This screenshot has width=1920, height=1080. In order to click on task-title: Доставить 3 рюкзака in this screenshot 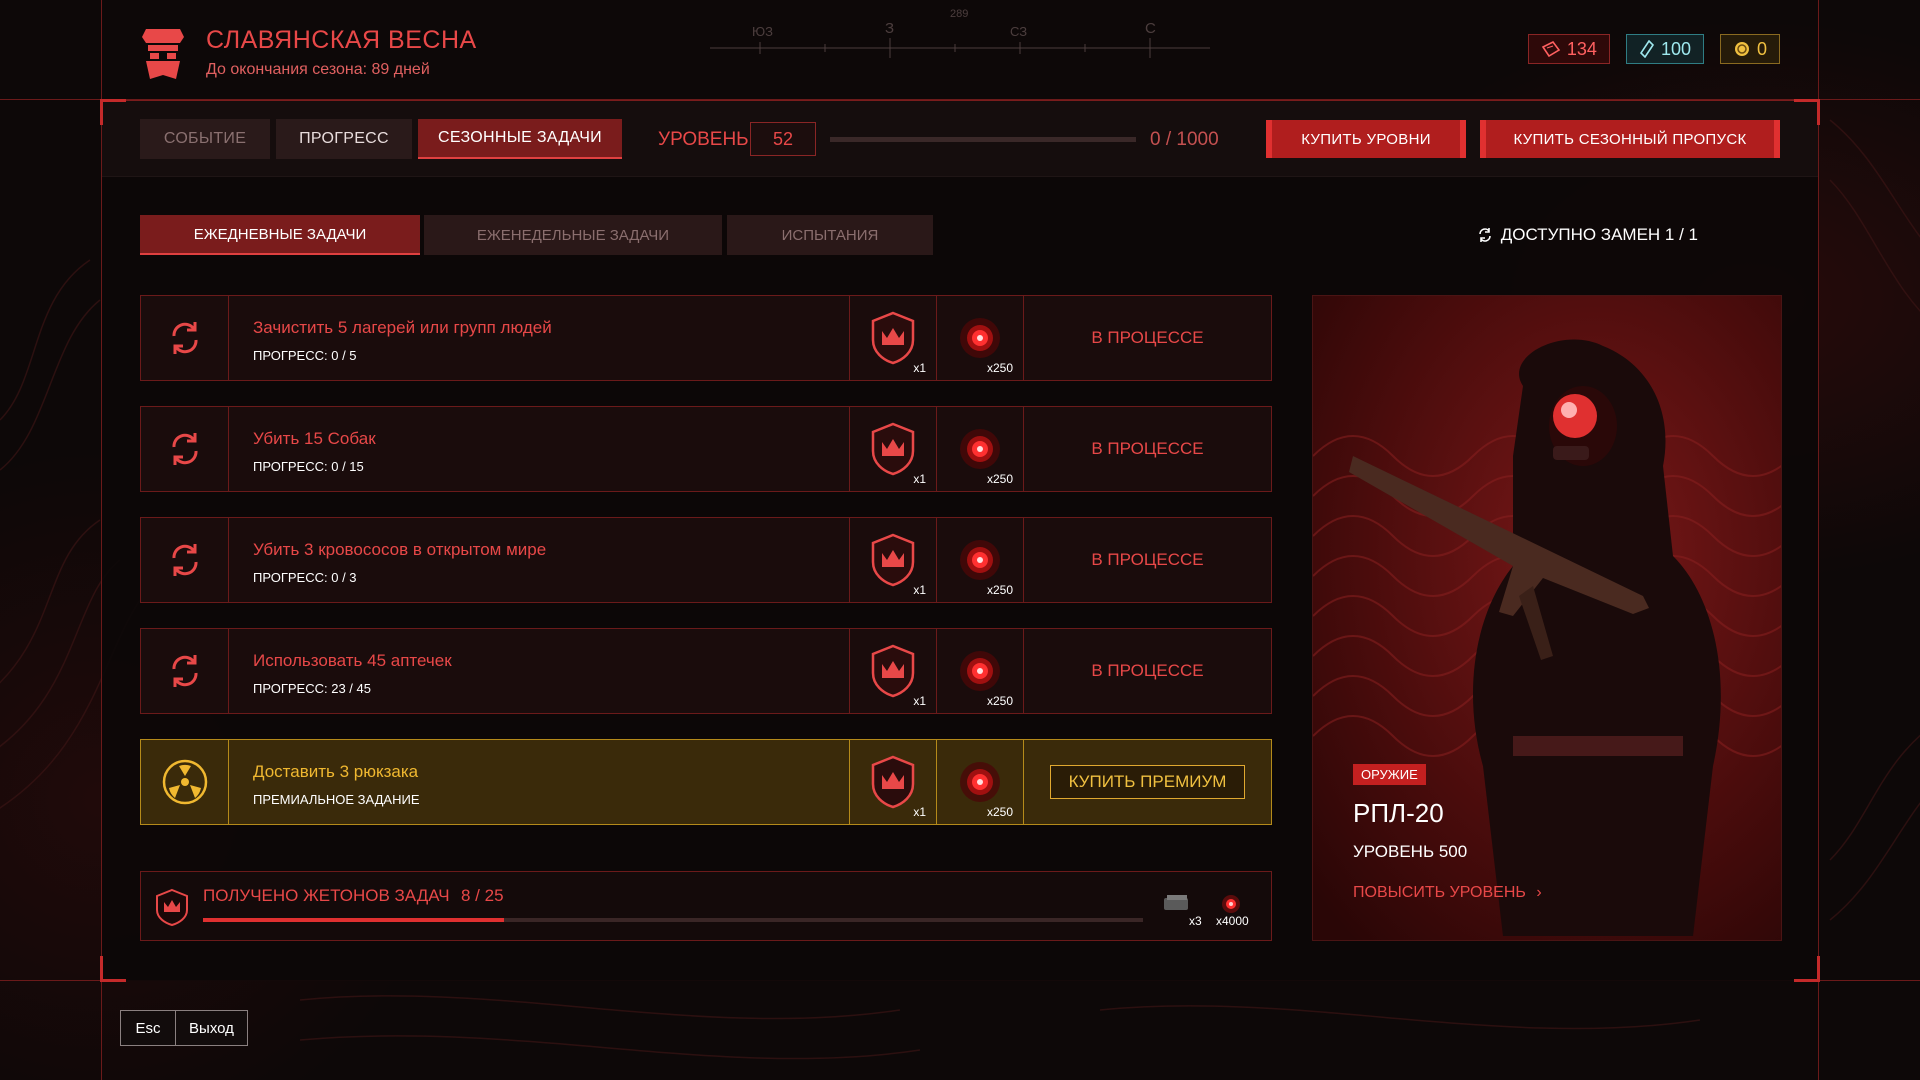, I will do `click(336, 771)`.